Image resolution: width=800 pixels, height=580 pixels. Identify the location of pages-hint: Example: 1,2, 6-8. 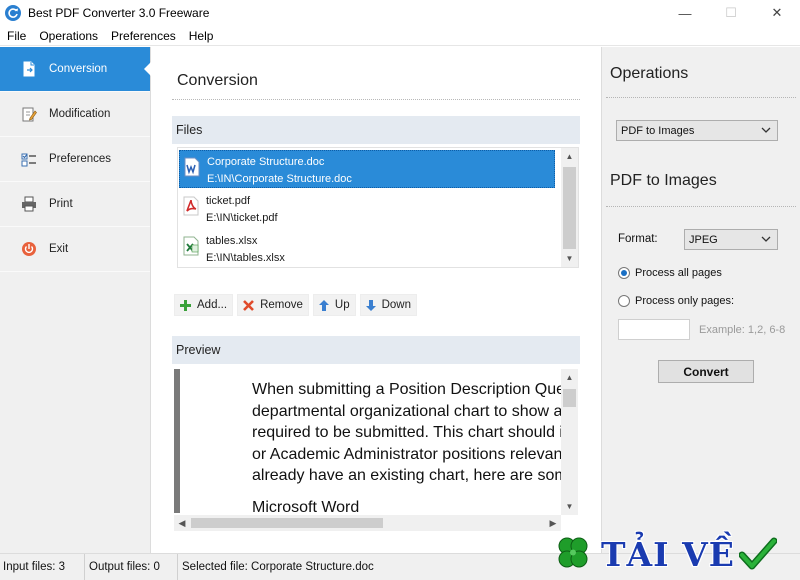
(742, 330).